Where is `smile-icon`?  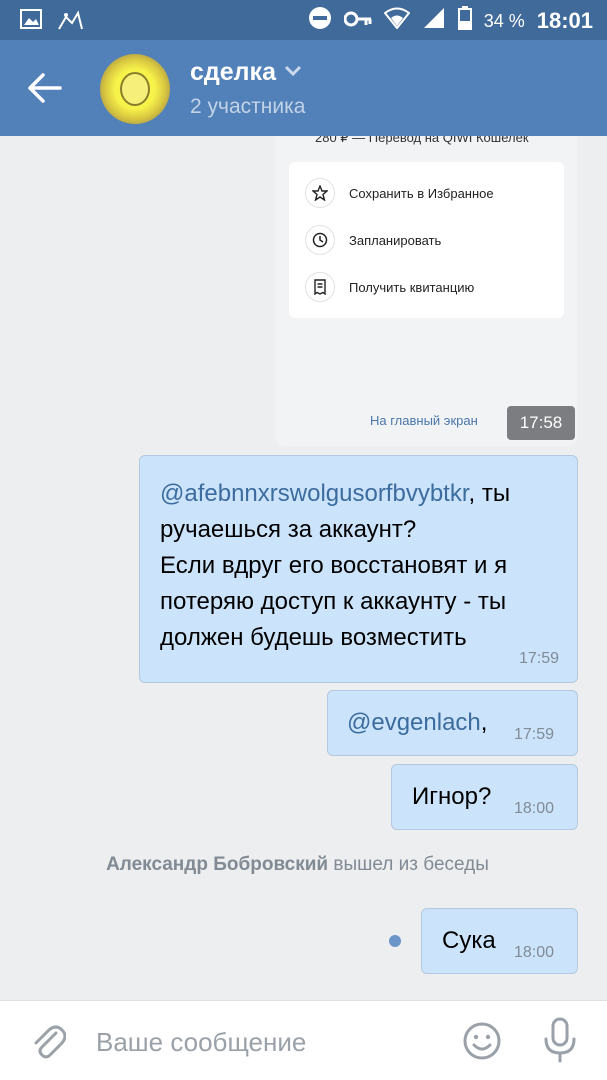 smile-icon is located at coordinates (482, 1043).